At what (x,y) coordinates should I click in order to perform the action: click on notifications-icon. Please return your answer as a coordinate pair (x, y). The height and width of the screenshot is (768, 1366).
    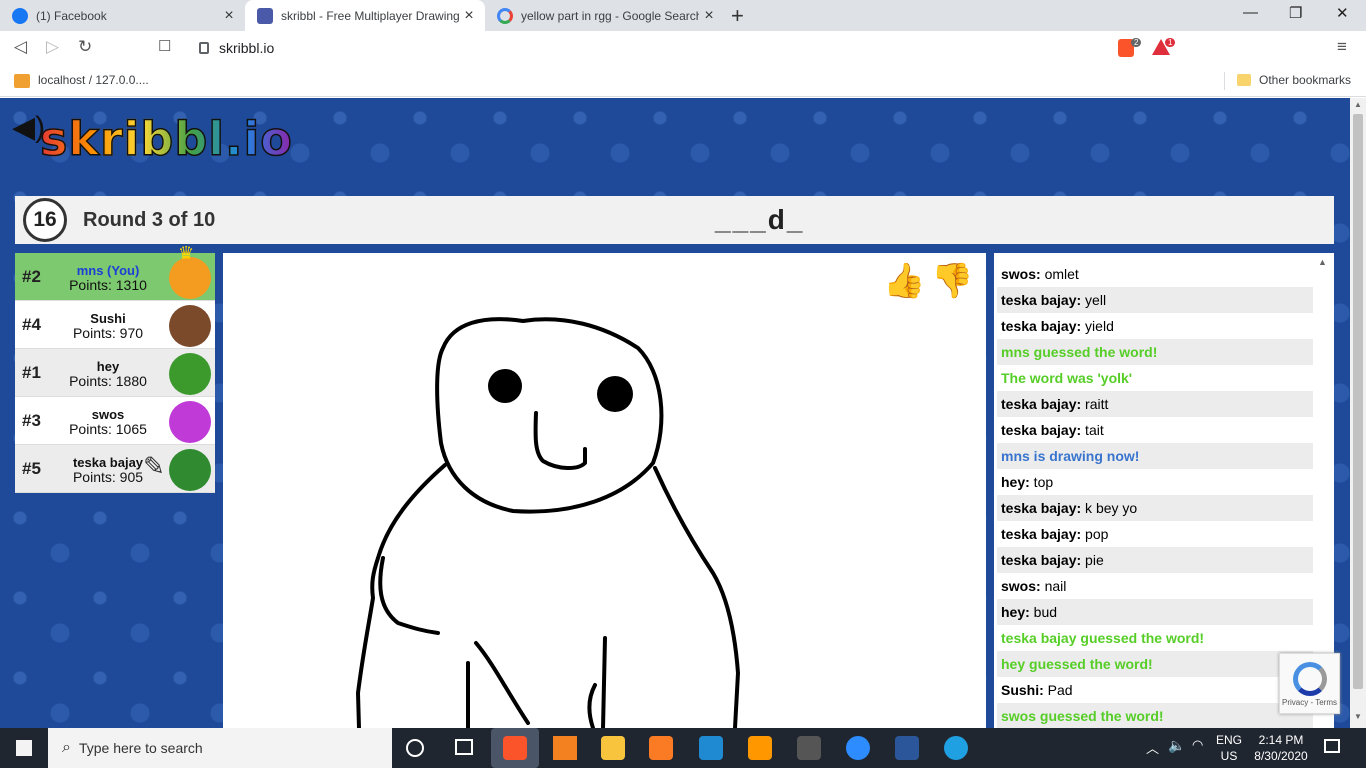
    Looking at the image, I should click on (1332, 746).